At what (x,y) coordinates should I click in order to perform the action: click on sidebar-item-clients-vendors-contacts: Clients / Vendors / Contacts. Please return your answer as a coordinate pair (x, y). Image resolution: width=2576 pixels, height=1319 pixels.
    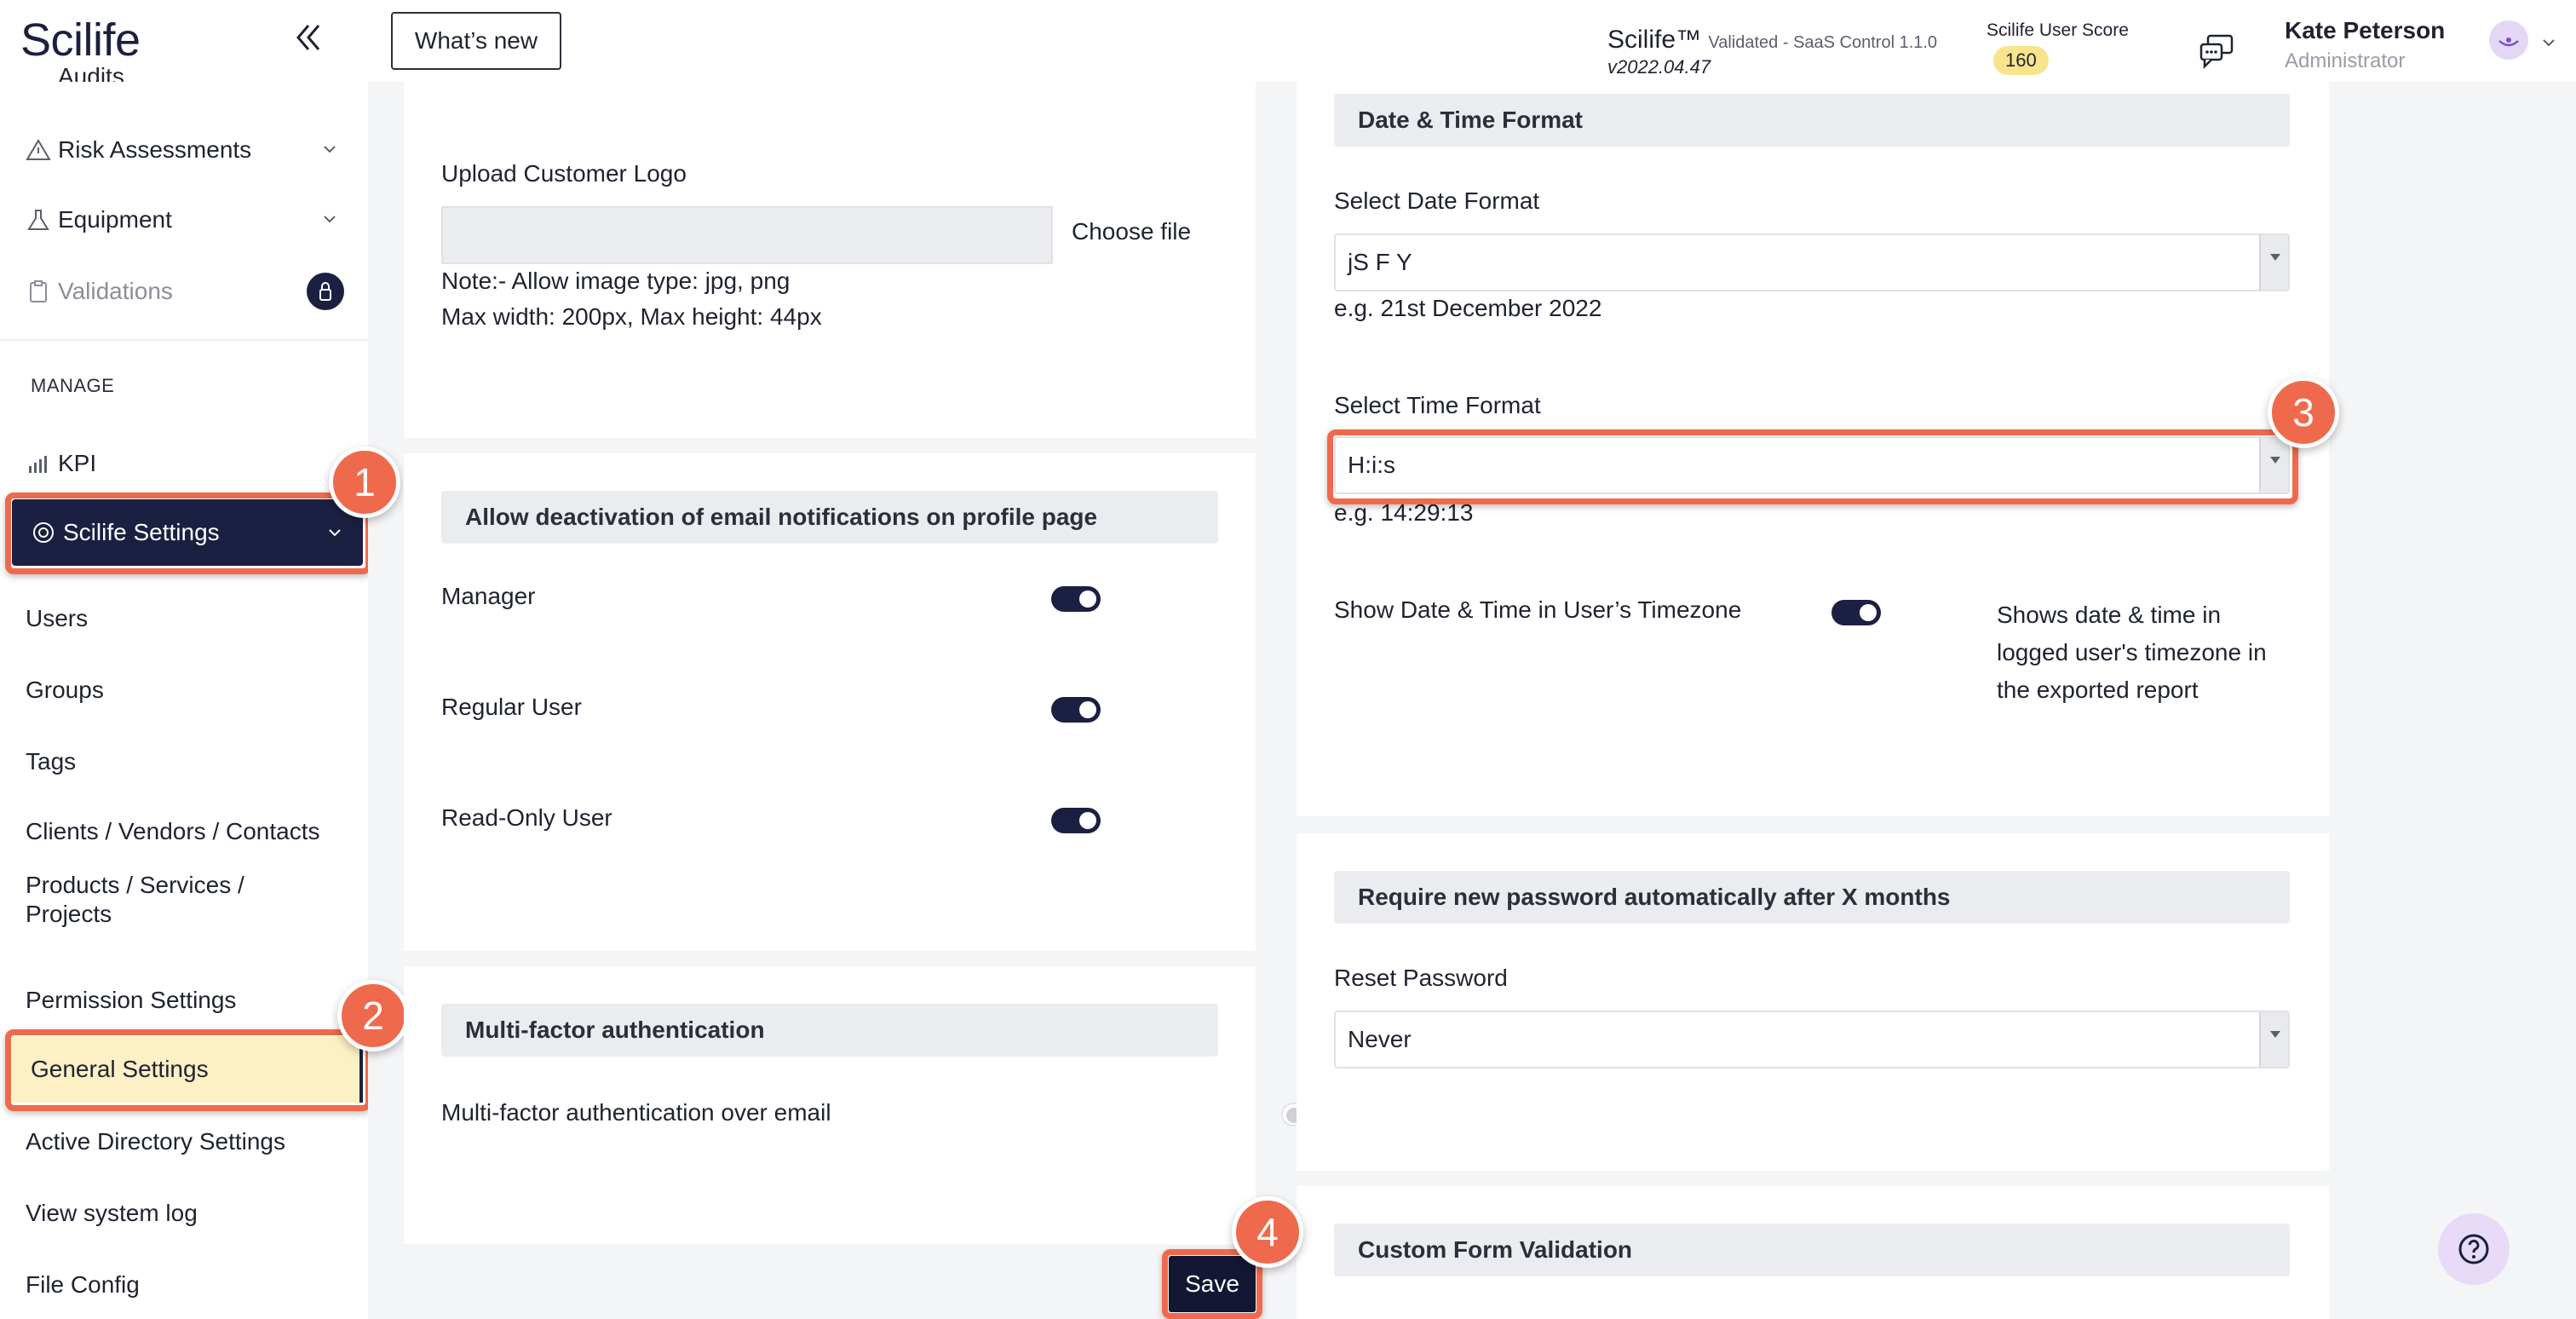
    Looking at the image, I should click on (191, 831).